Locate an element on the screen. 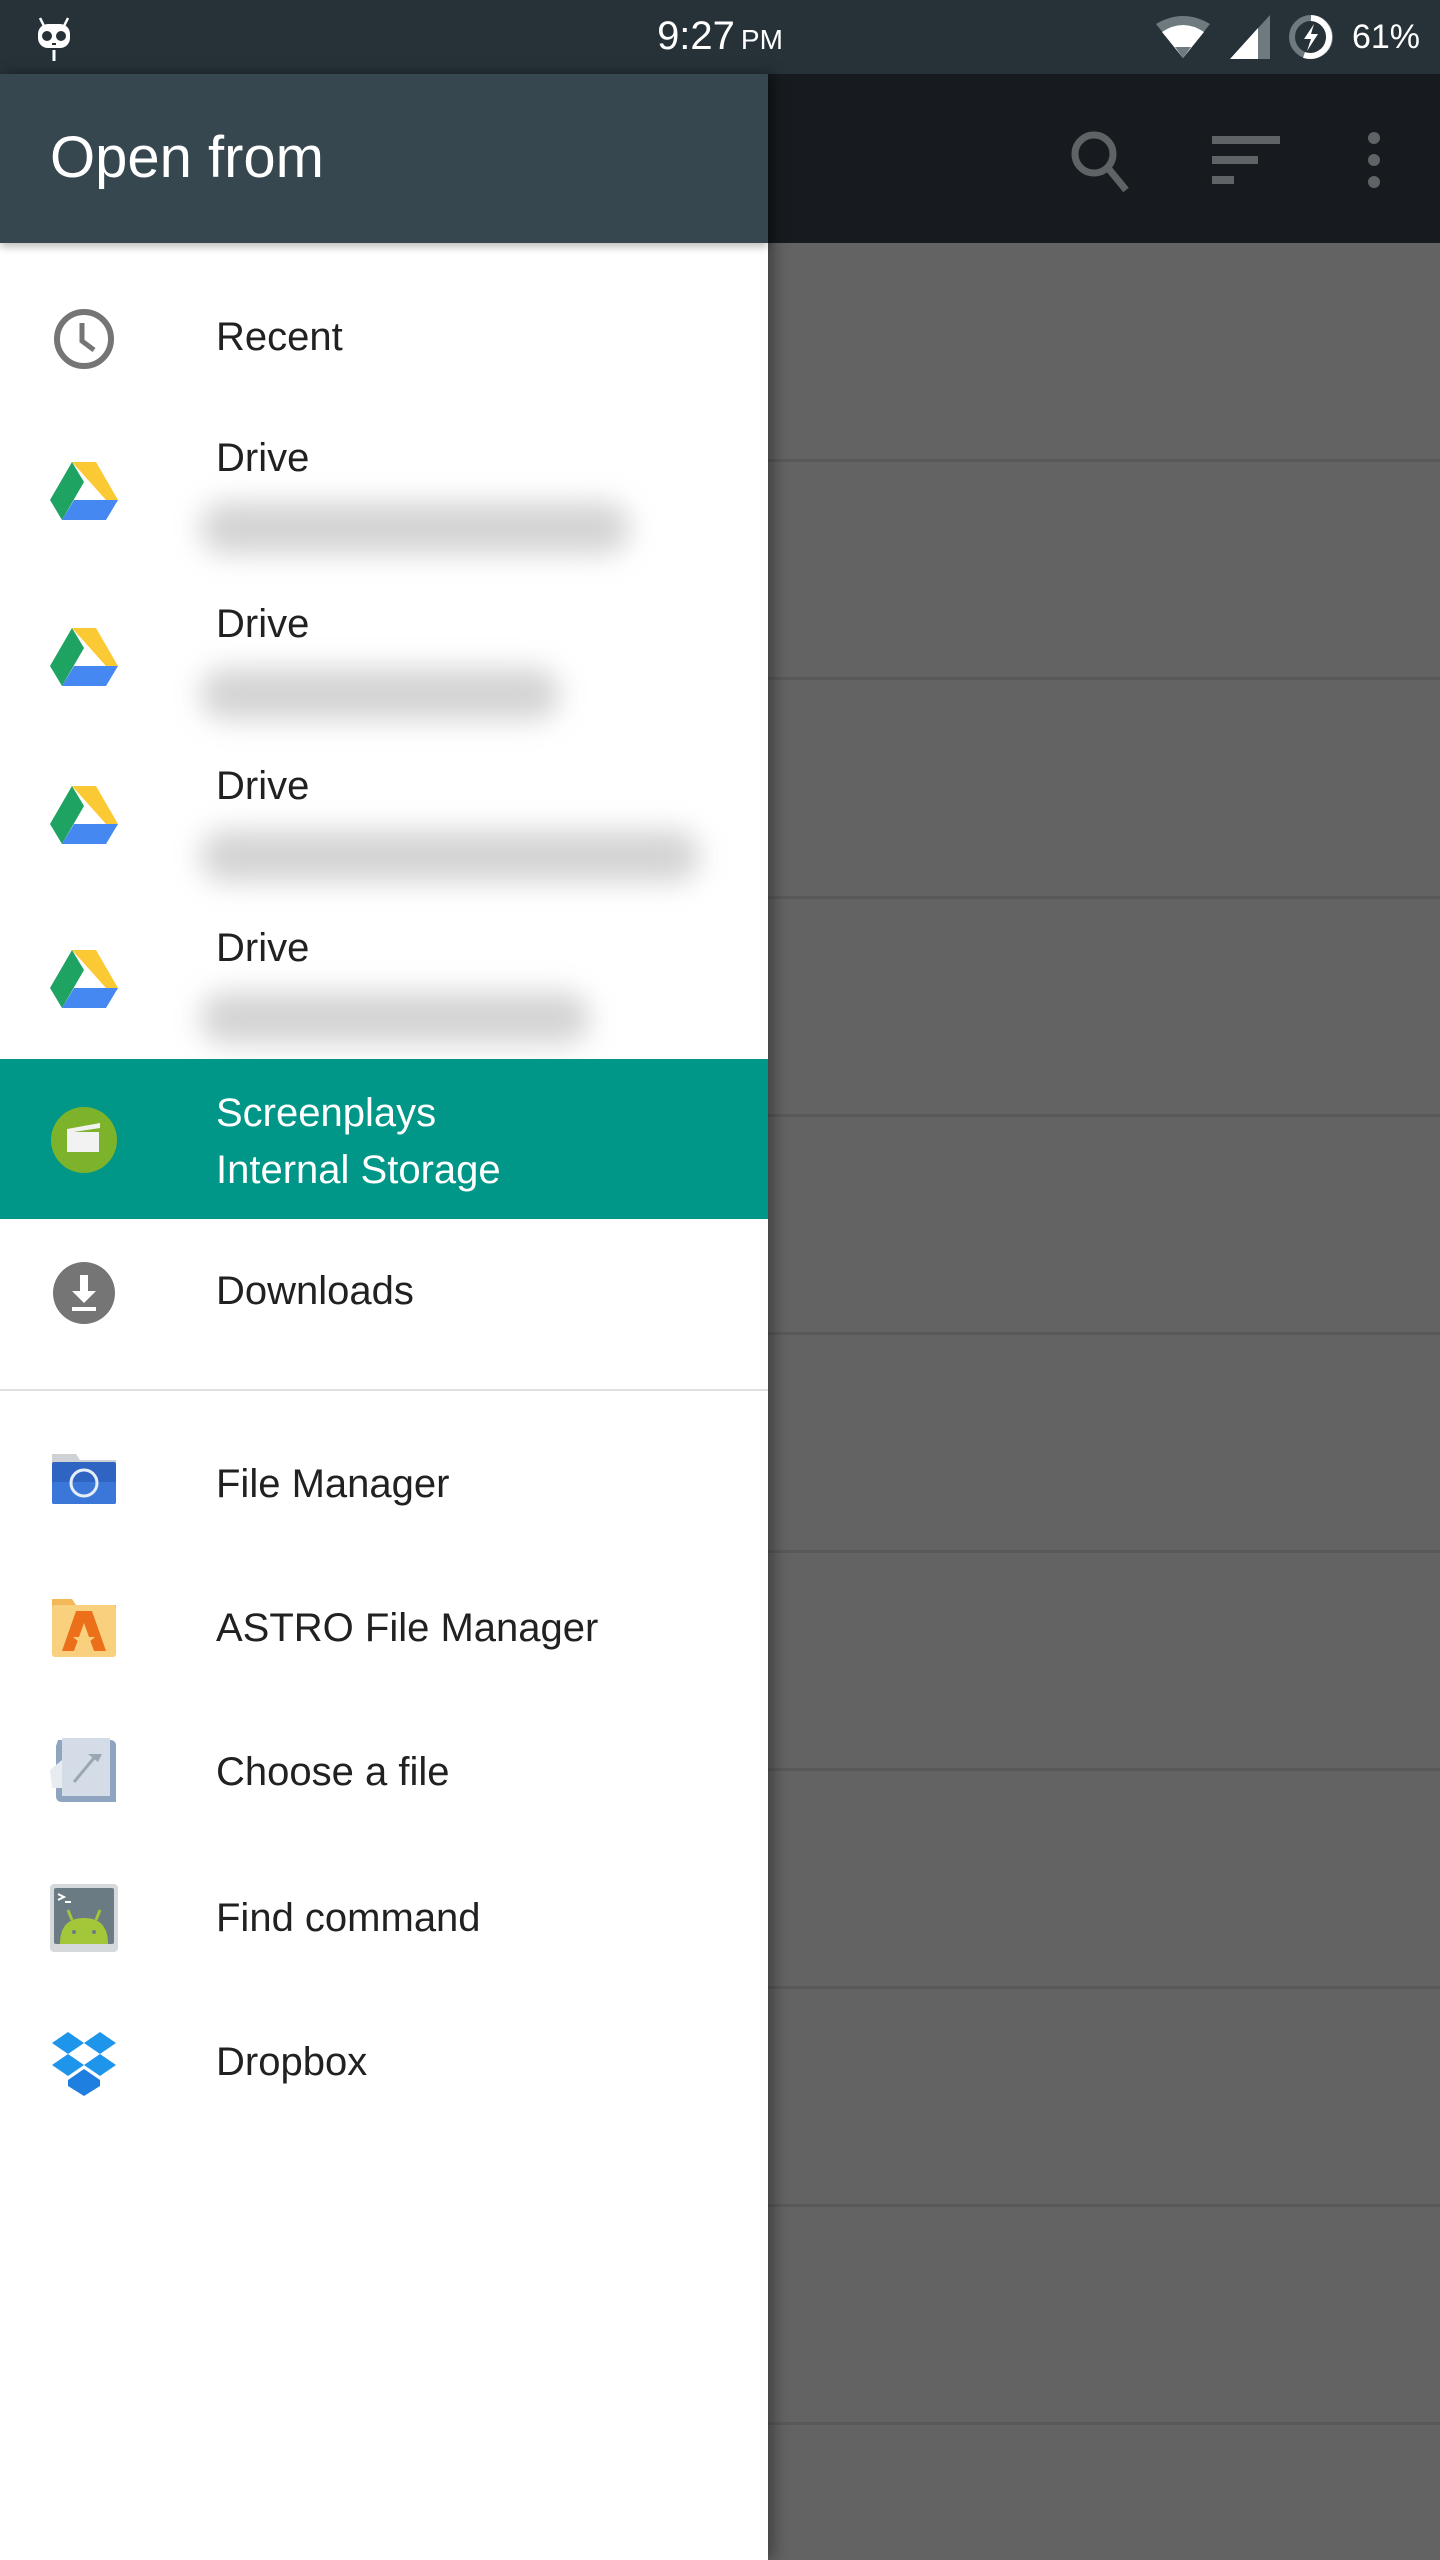 The width and height of the screenshot is (1440, 2560). sort-icon is located at coordinates (1244, 160).